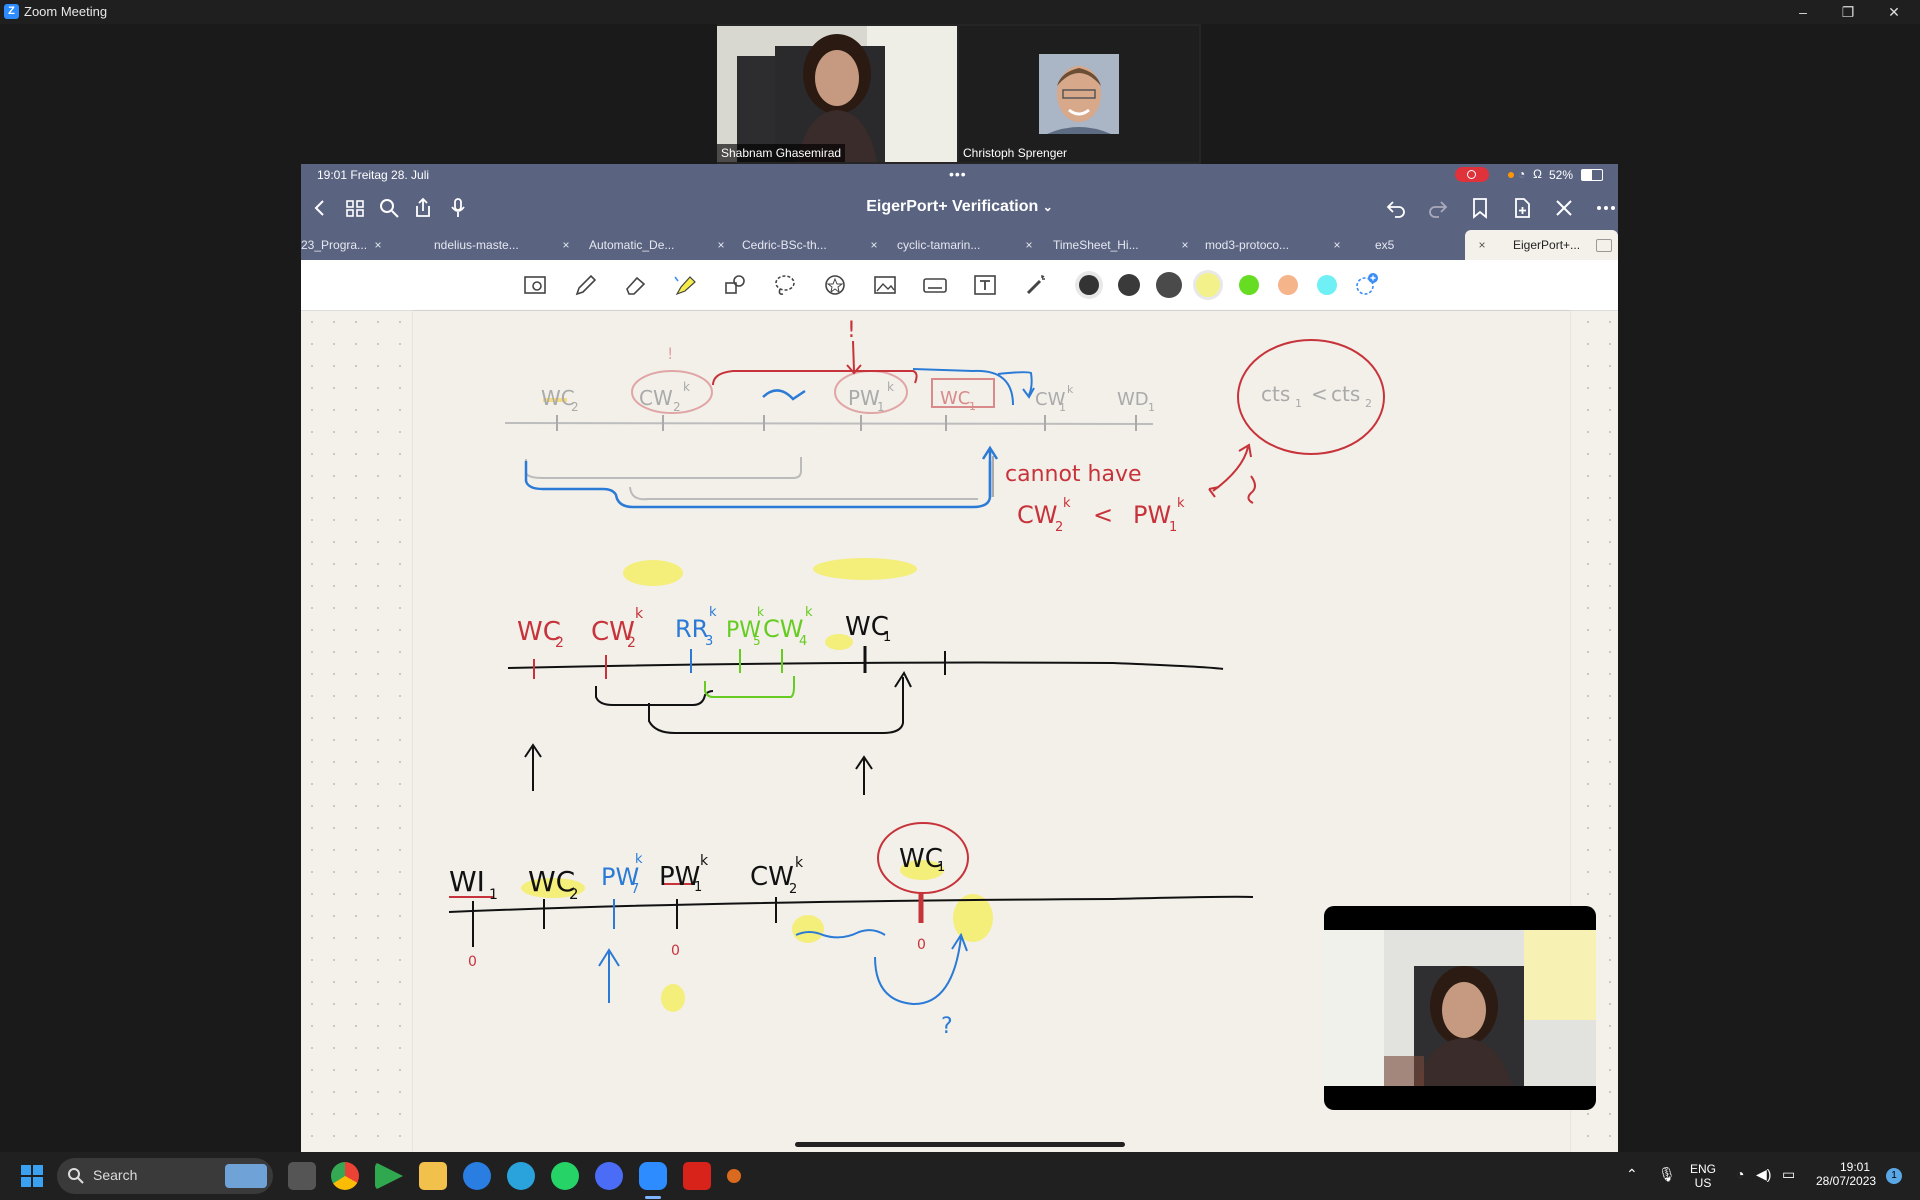 The width and height of the screenshot is (1920, 1200). What do you see at coordinates (959, 207) in the screenshot?
I see `document-title: EigerPort+ Verification ⌄` at bounding box center [959, 207].